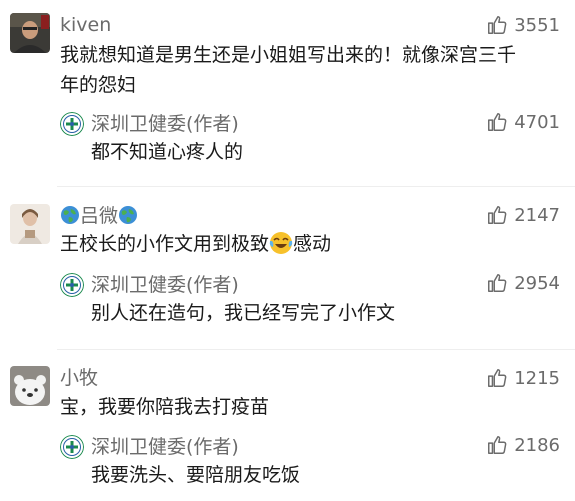 Image resolution: width=575 pixels, height=501 pixels. Describe the element at coordinates (312, 244) in the screenshot. I see `comment-text-segment: 感动` at that location.